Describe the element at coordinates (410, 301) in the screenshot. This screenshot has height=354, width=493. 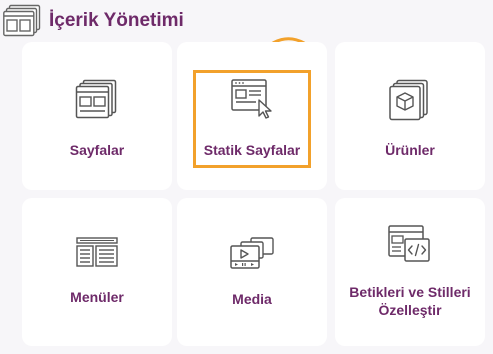
I see `card-label: Betikleri ve Stilleri Özelleştir` at that location.